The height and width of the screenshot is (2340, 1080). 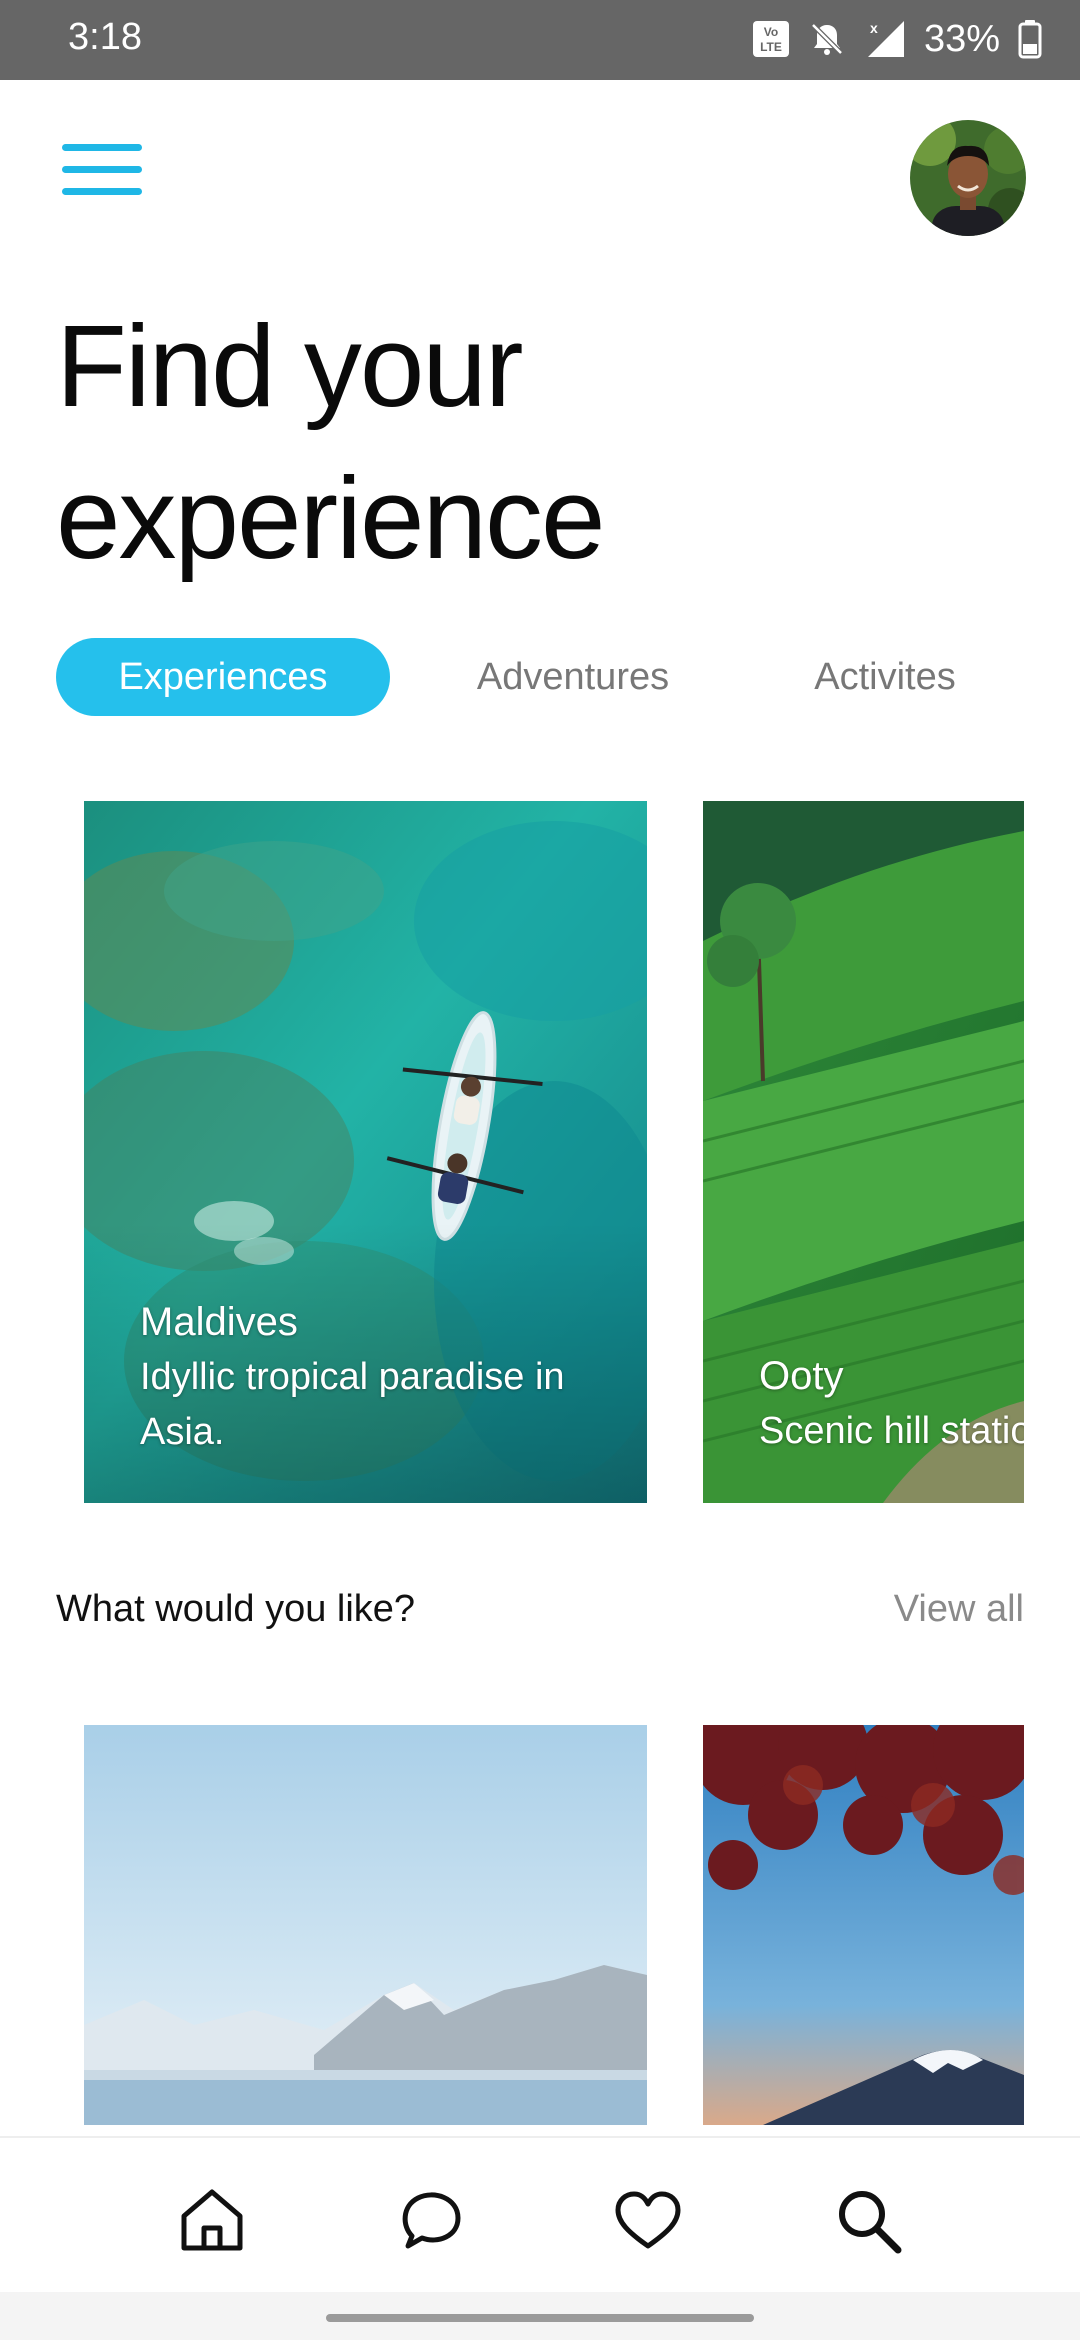 I want to click on experience-card-fuji, so click(x=863, y=1925).